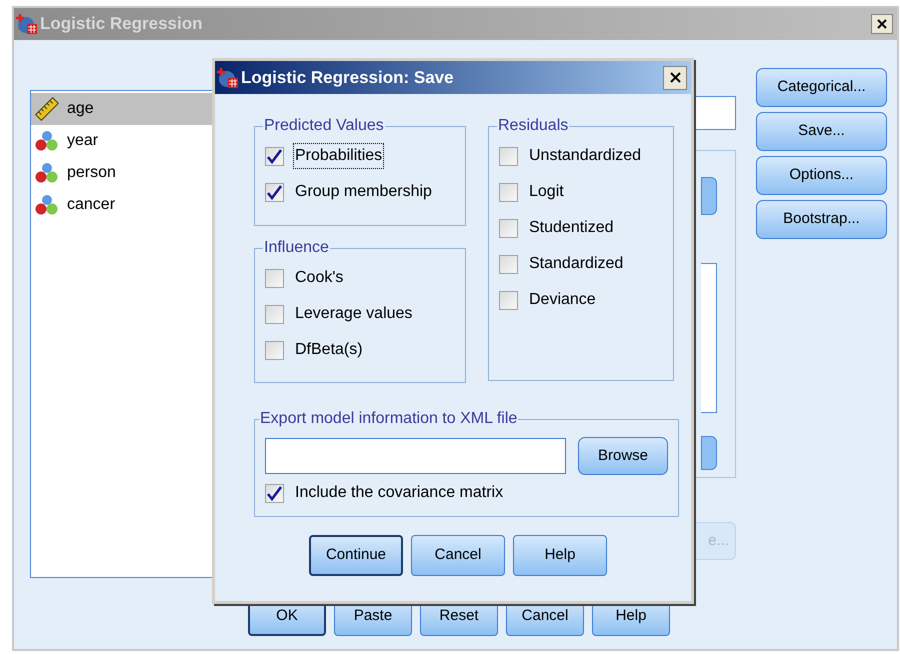 This screenshot has width=900, height=654. What do you see at coordinates (329, 350) in the screenshot?
I see `checkbox-label: DfBeta(s)` at bounding box center [329, 350].